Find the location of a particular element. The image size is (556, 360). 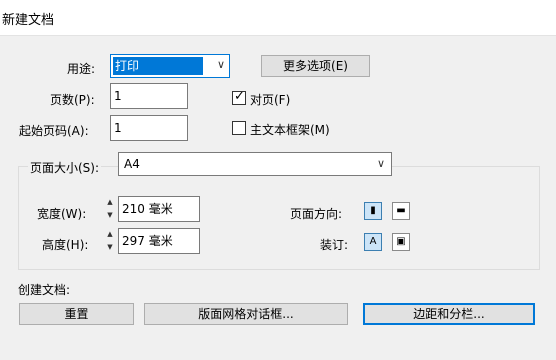

purpose-select: 打印 ∨ is located at coordinates (170, 66).